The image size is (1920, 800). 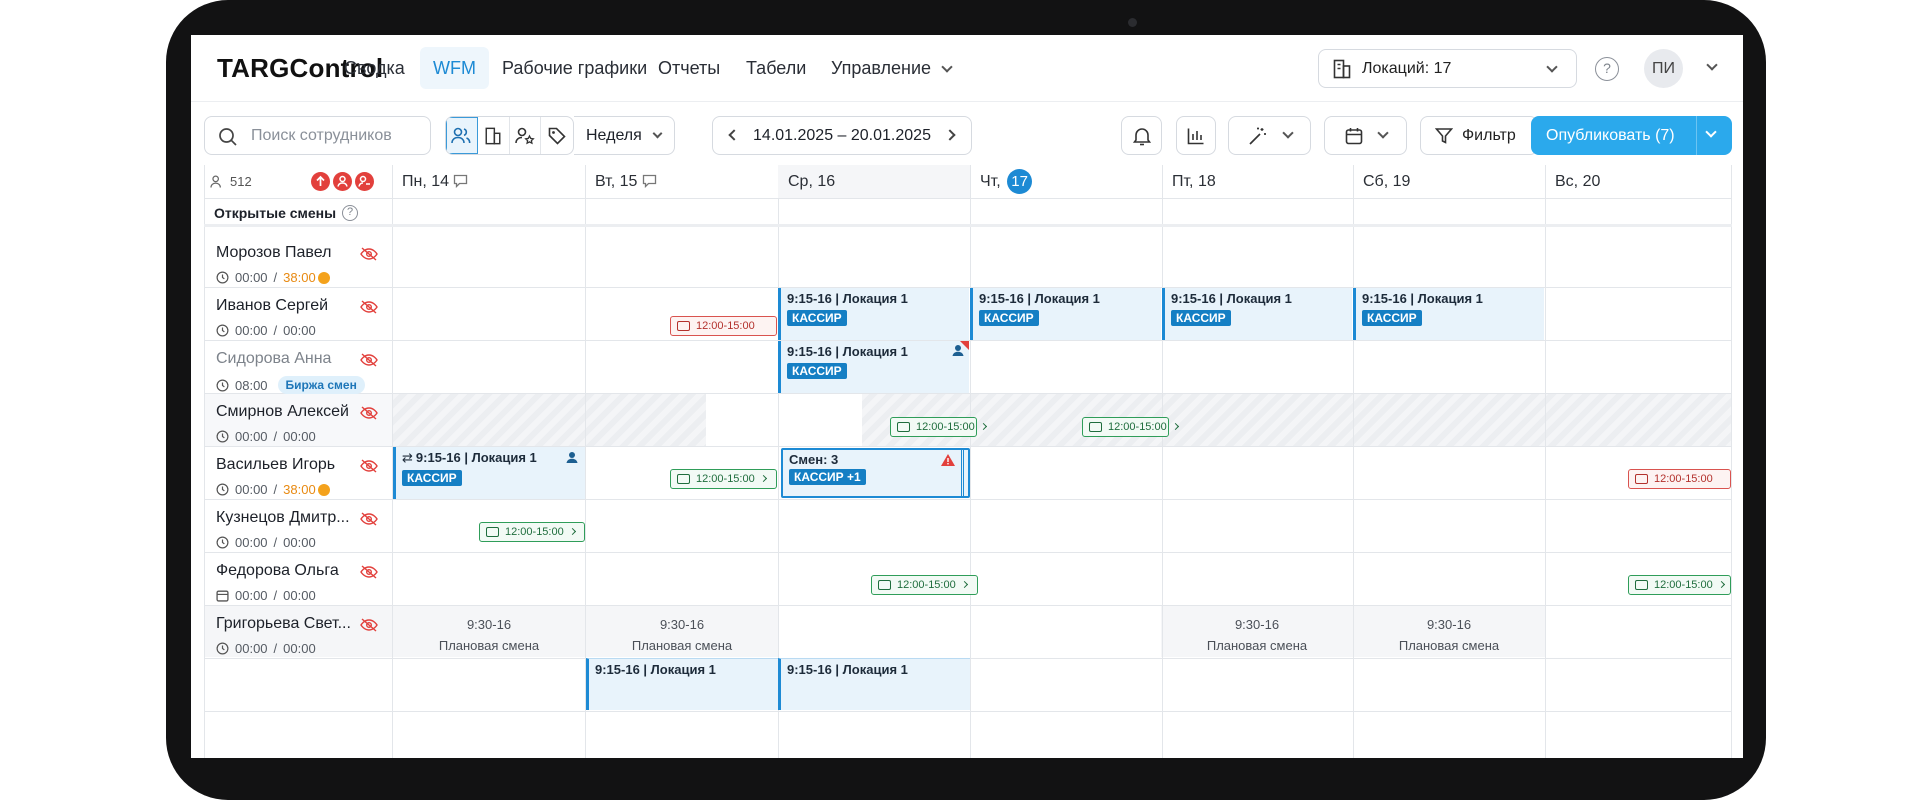 I want to click on day-header-thu: Чт, 17, so click(x=1006, y=181).